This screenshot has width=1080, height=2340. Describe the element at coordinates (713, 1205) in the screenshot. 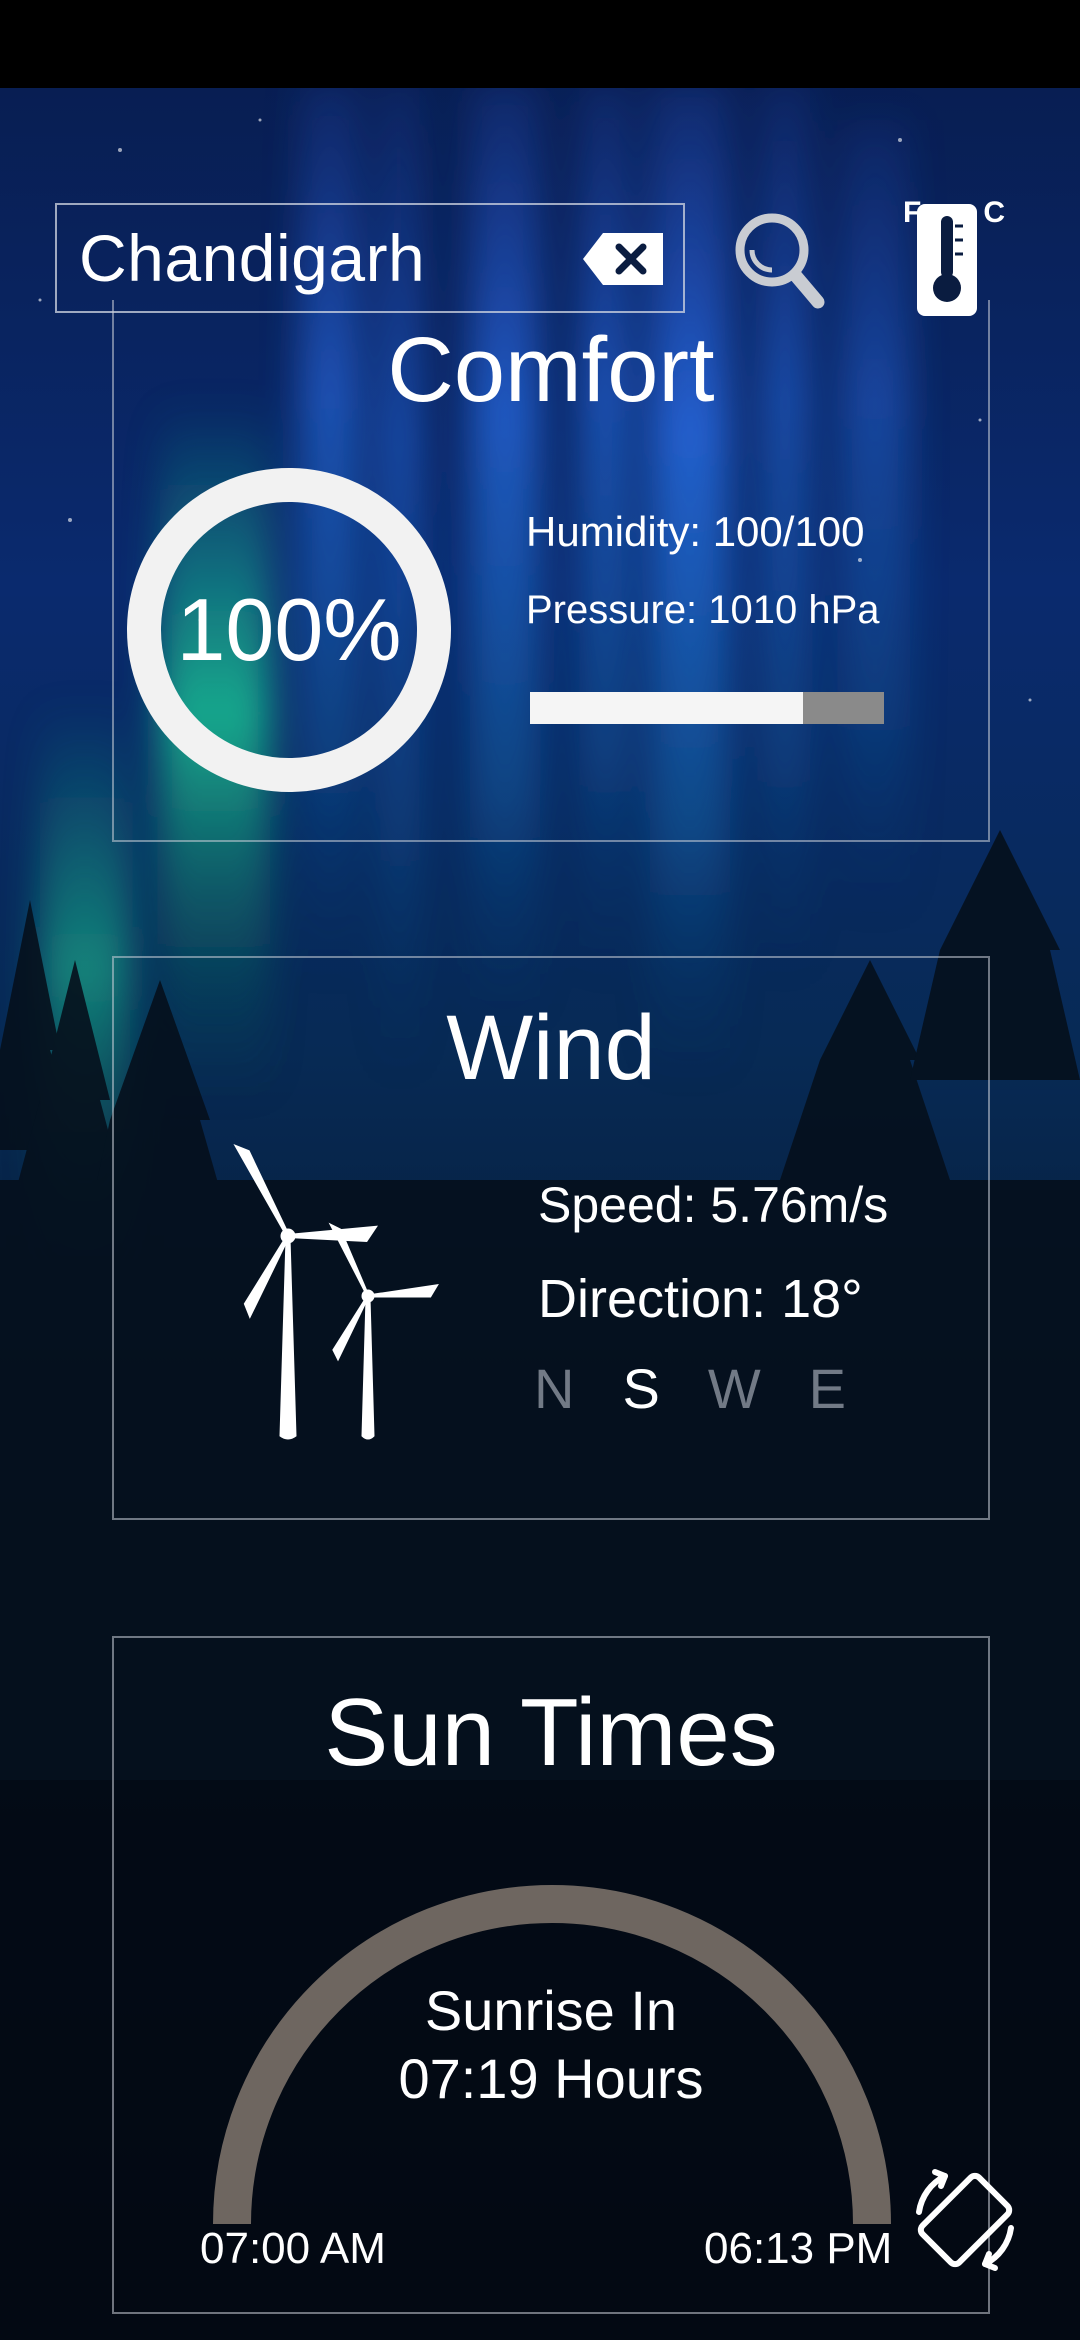

I see `wind-speed-text: Speed: 5.76m/s` at that location.